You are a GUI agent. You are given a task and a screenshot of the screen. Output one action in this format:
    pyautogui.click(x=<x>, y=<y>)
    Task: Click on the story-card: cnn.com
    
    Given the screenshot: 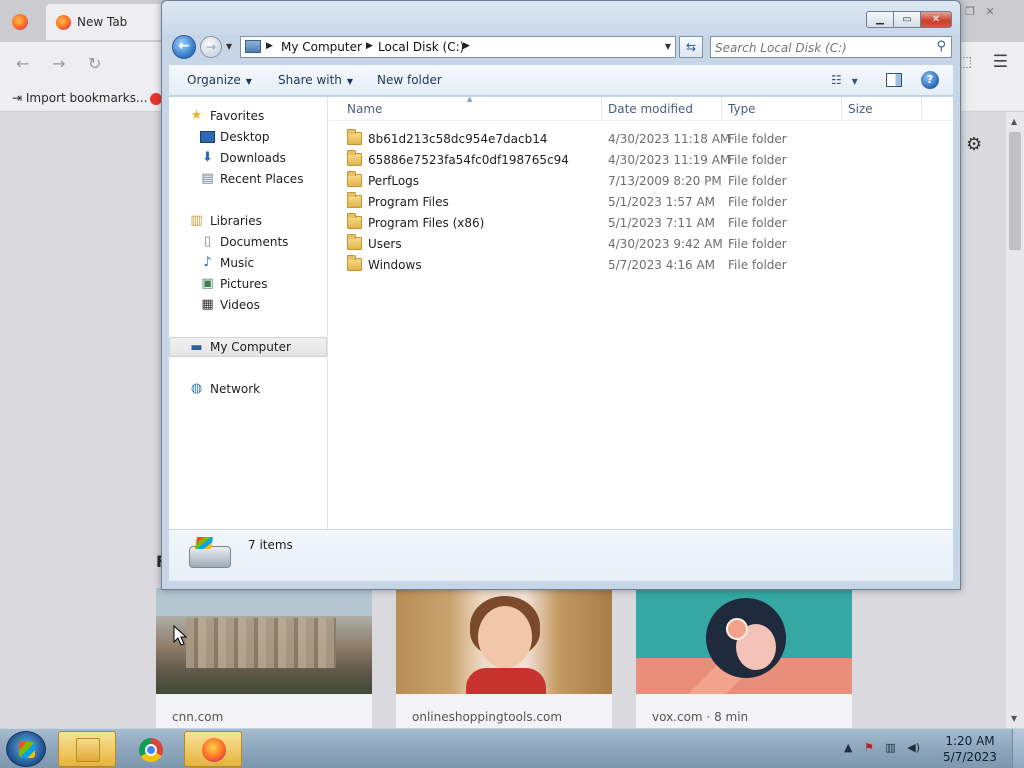 What is the action you would take?
    pyautogui.click(x=264, y=658)
    